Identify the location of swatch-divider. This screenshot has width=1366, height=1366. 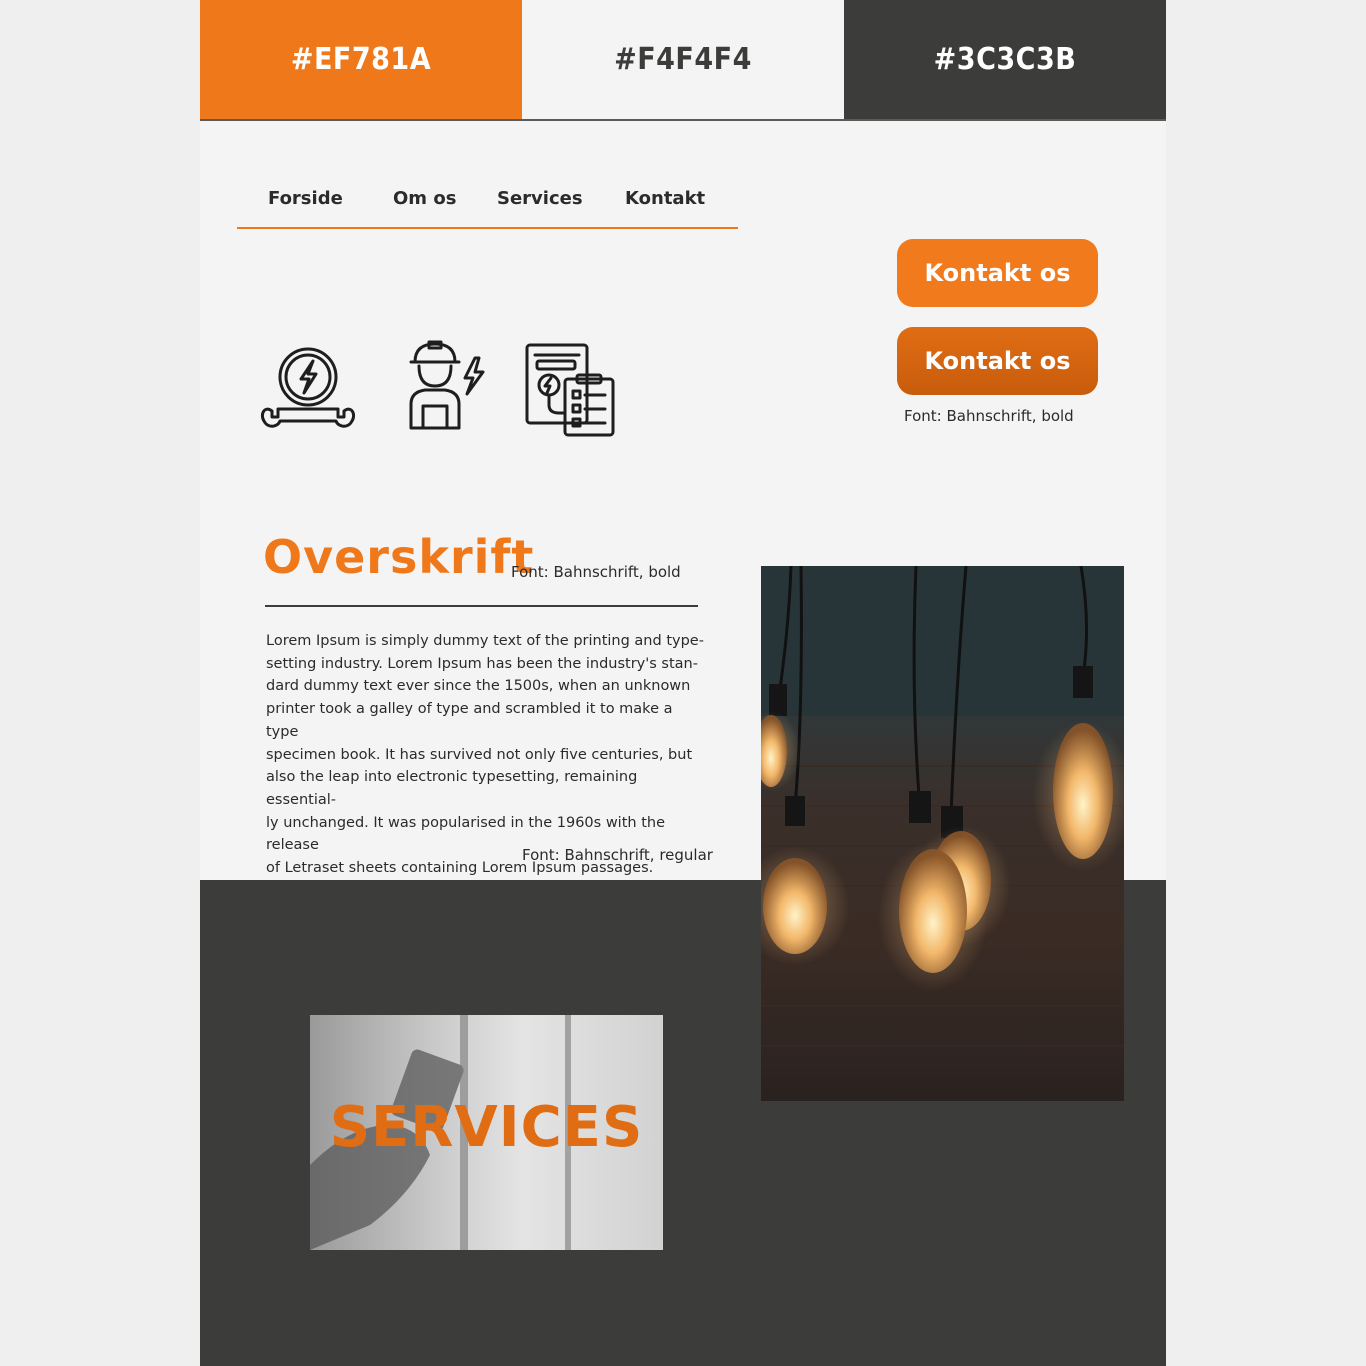
(683, 120).